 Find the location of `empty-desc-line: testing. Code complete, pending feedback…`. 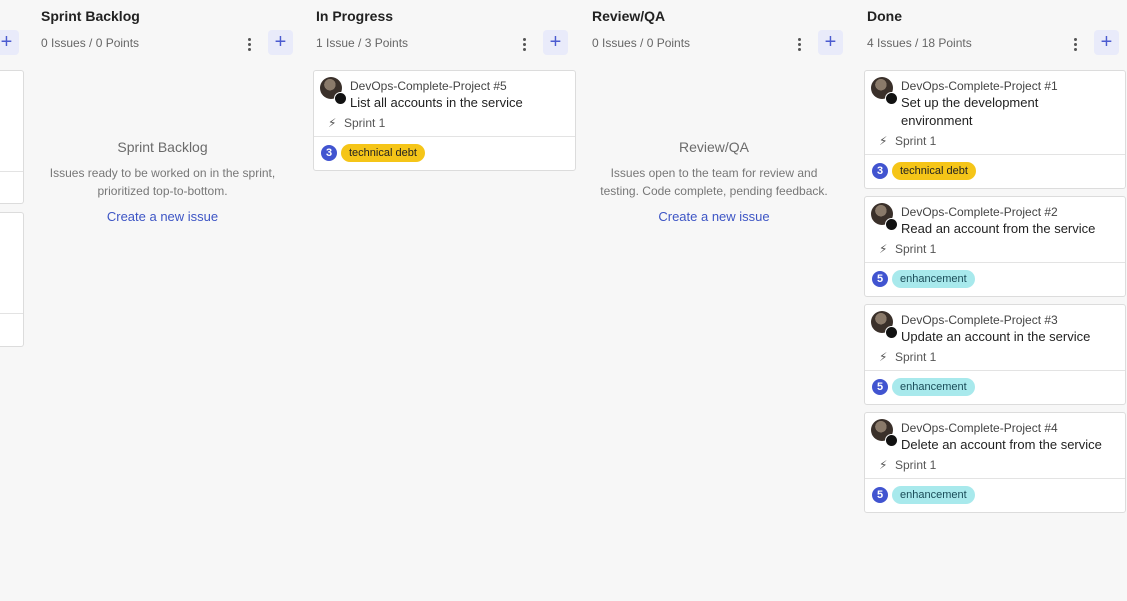

empty-desc-line: testing. Code complete, pending feedback… is located at coordinates (714, 191).